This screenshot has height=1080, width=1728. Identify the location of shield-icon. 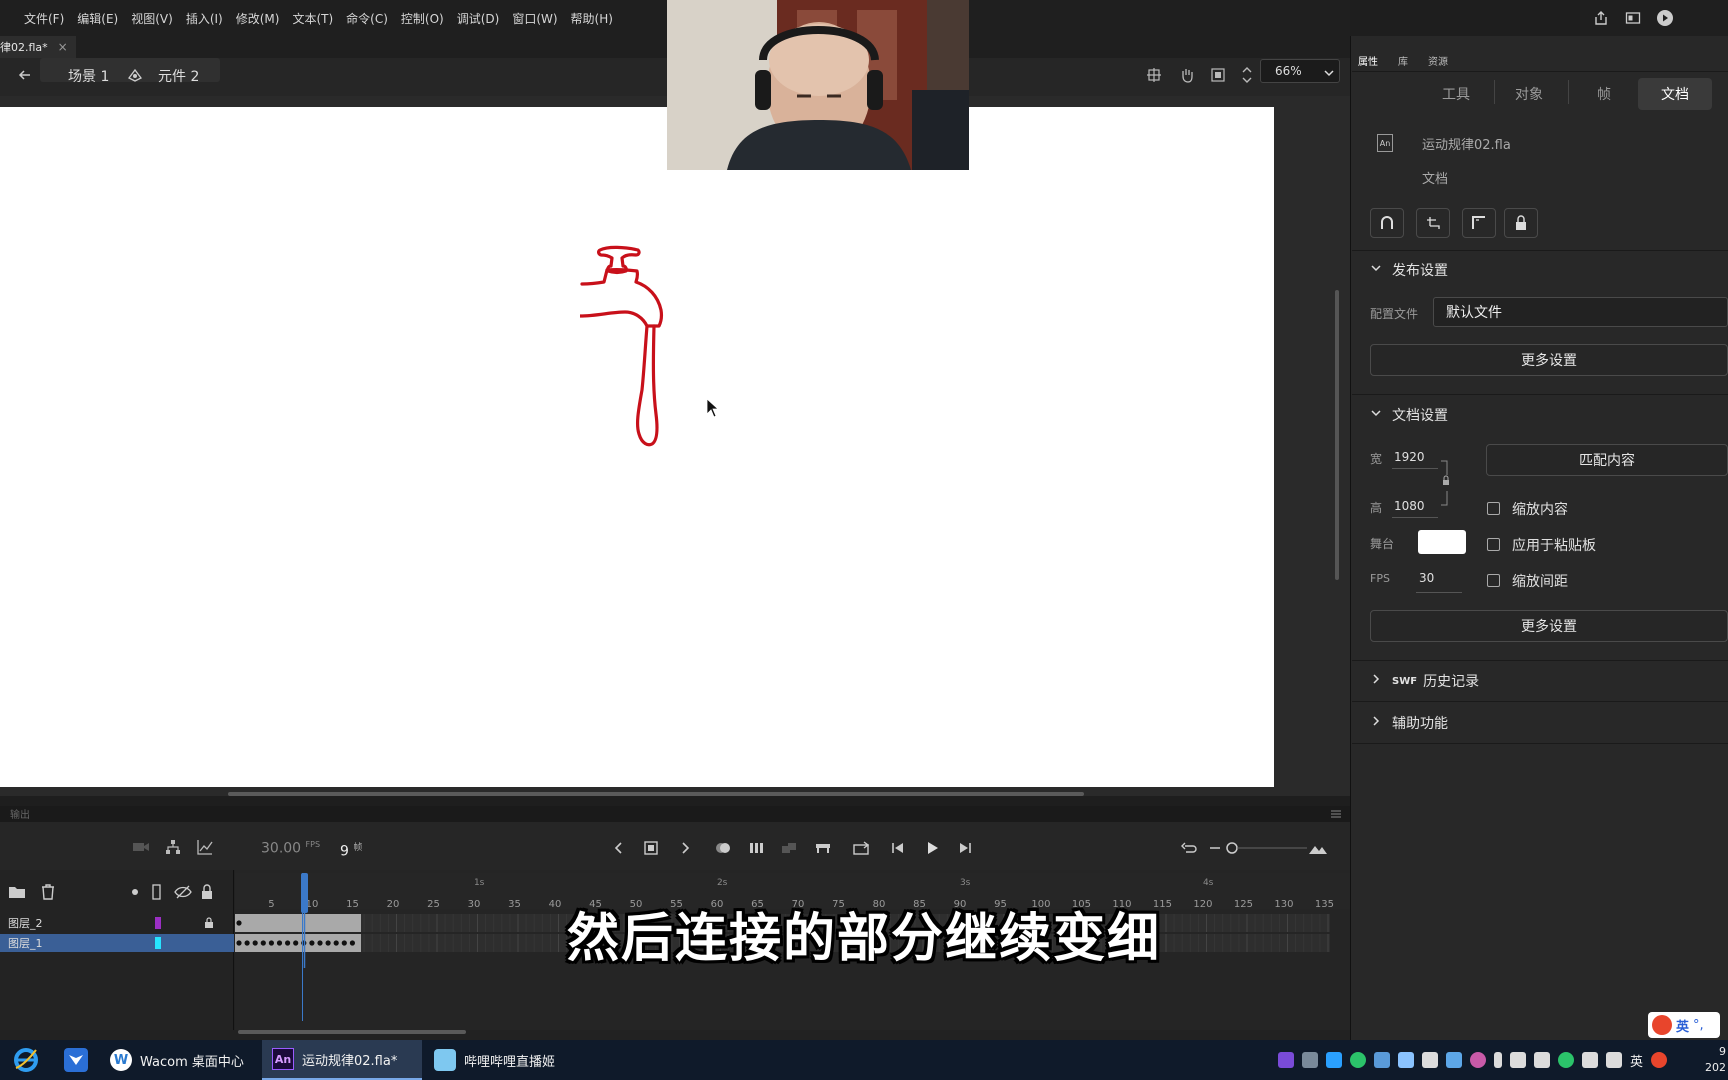
(1334, 1060).